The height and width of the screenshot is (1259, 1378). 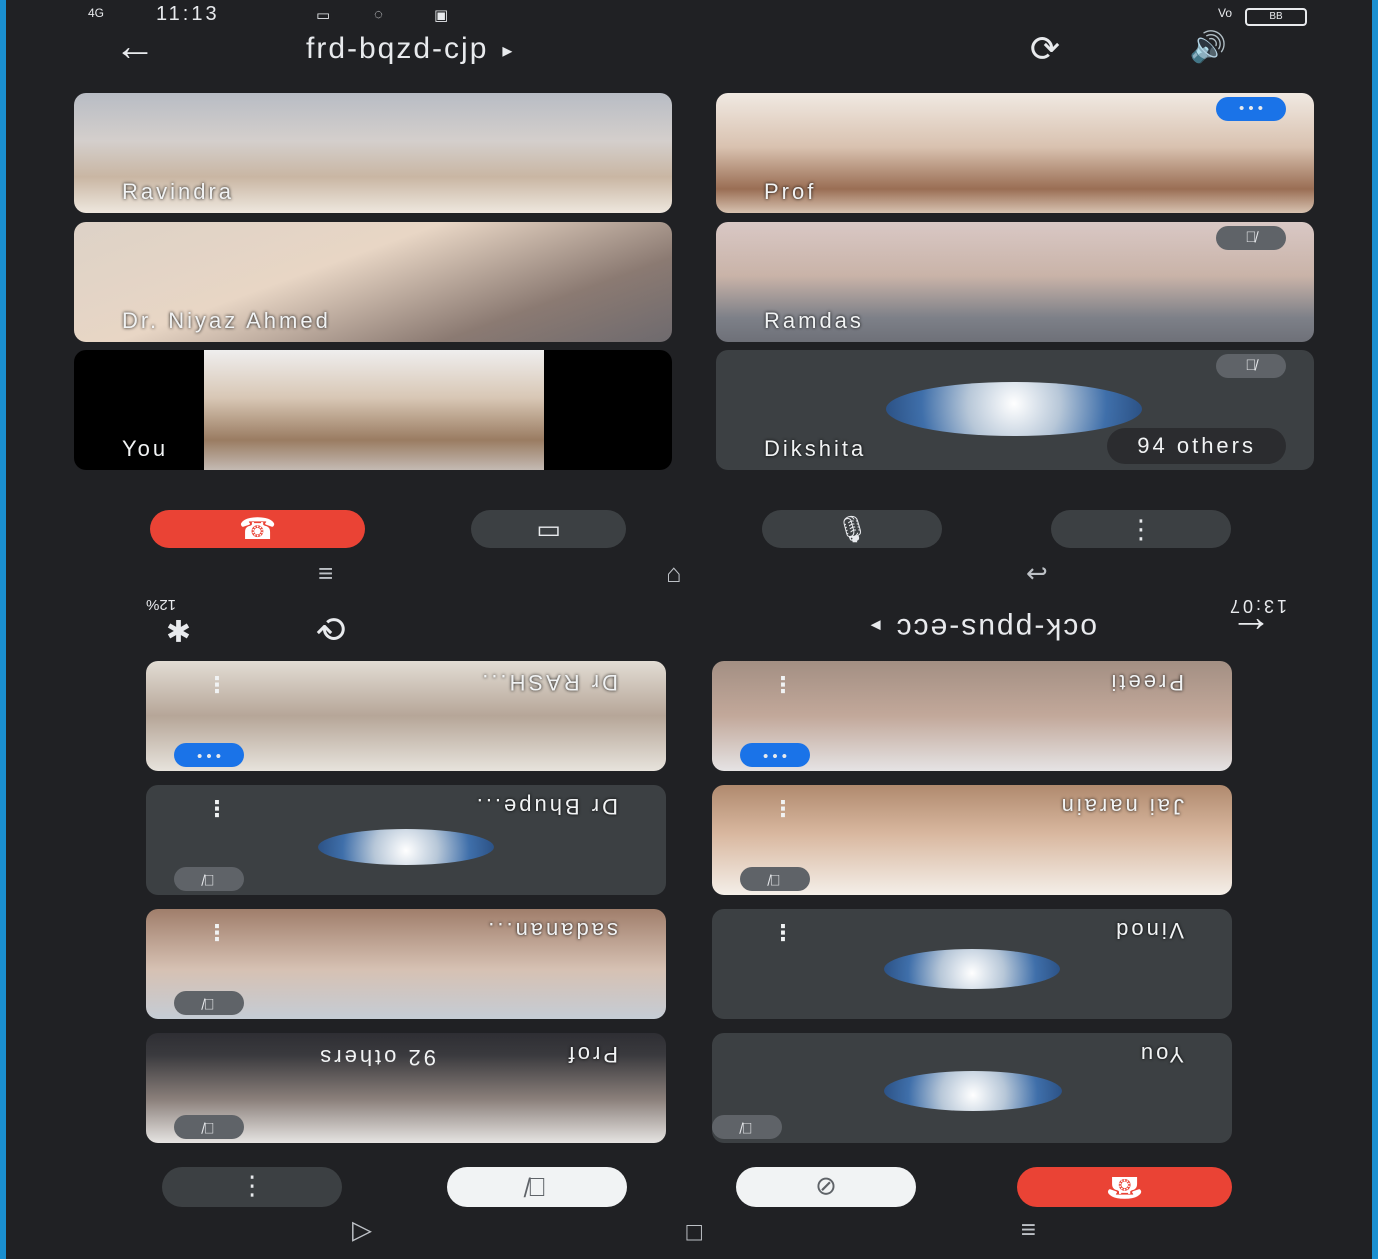 What do you see at coordinates (1256, 606) in the screenshot?
I see `status-time: 13:07` at bounding box center [1256, 606].